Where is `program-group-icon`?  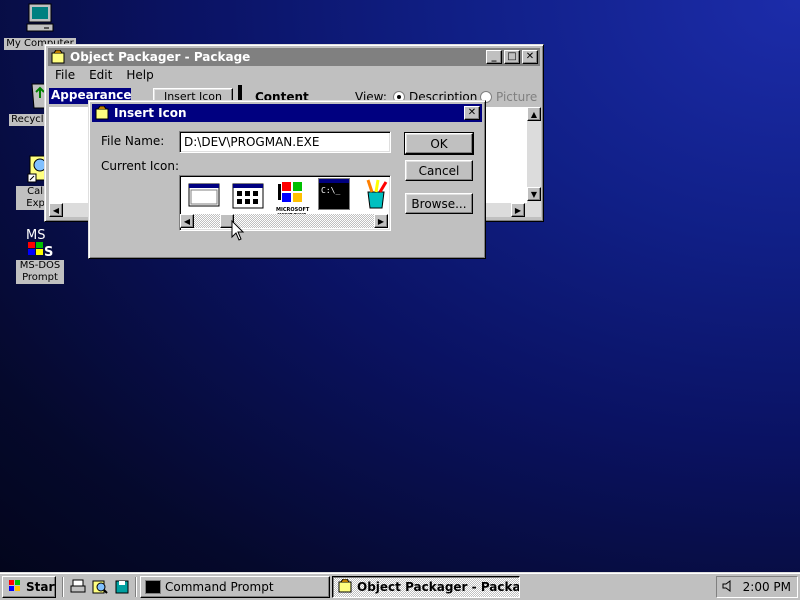
program-group-icon is located at coordinates (248, 197).